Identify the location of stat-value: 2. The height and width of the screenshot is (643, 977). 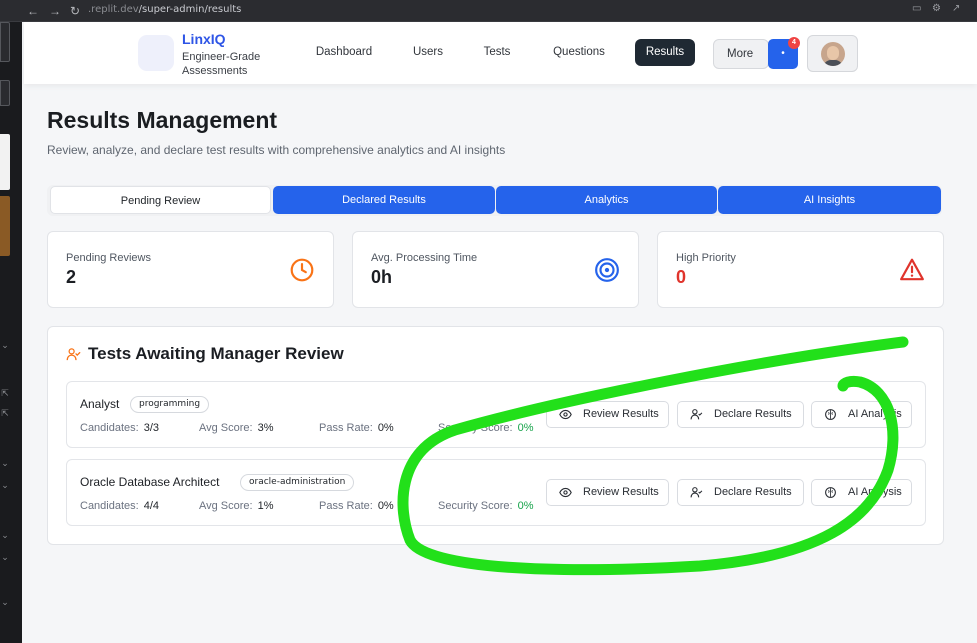
(71, 277).